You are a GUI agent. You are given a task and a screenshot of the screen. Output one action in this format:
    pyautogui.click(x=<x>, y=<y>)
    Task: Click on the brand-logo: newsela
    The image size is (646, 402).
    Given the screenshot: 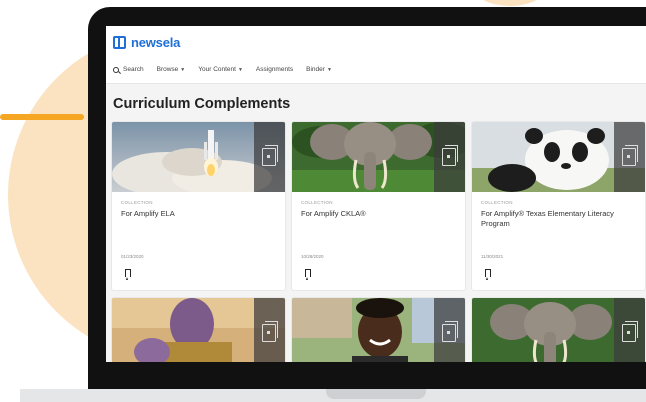 What is the action you would take?
    pyautogui.click(x=146, y=42)
    